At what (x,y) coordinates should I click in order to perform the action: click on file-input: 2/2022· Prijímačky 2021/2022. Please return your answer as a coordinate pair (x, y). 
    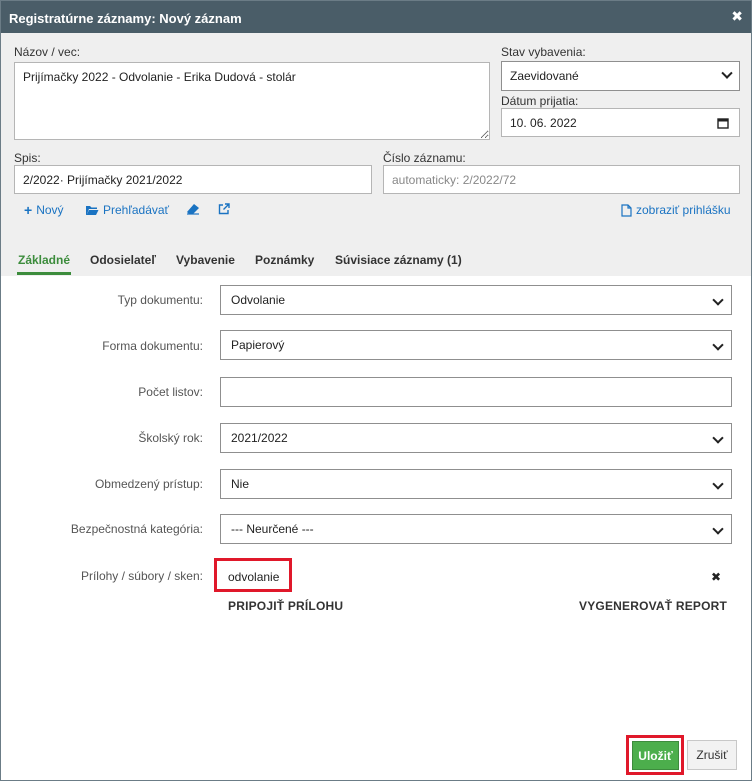
    Looking at the image, I should click on (193, 179).